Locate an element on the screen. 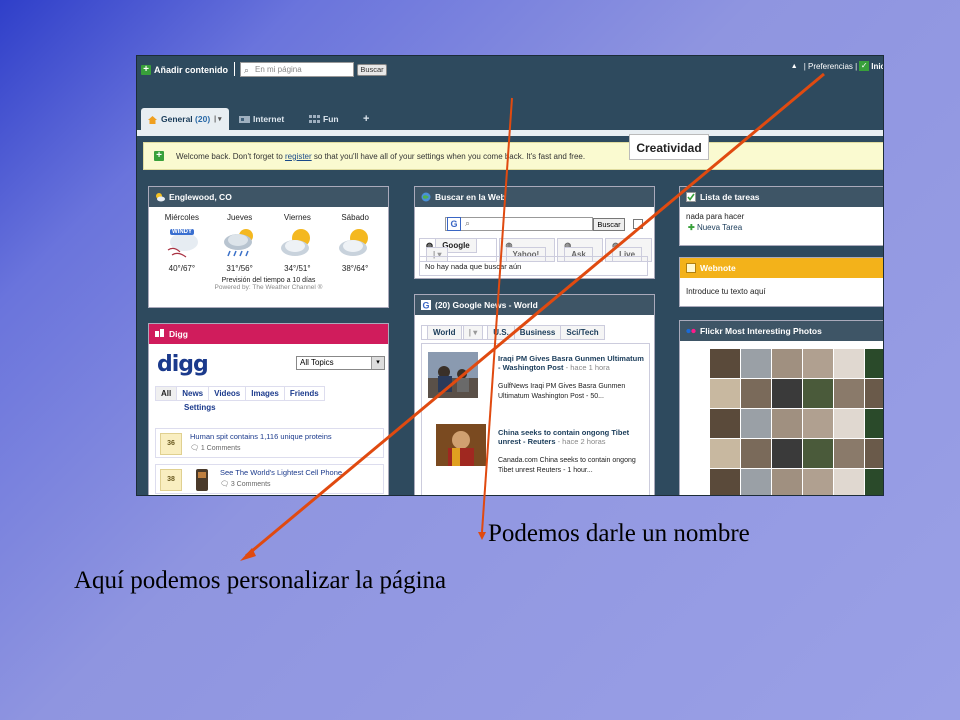 The width and height of the screenshot is (960, 720). collapse-arrow-icon: ▲ is located at coordinates (794, 66).